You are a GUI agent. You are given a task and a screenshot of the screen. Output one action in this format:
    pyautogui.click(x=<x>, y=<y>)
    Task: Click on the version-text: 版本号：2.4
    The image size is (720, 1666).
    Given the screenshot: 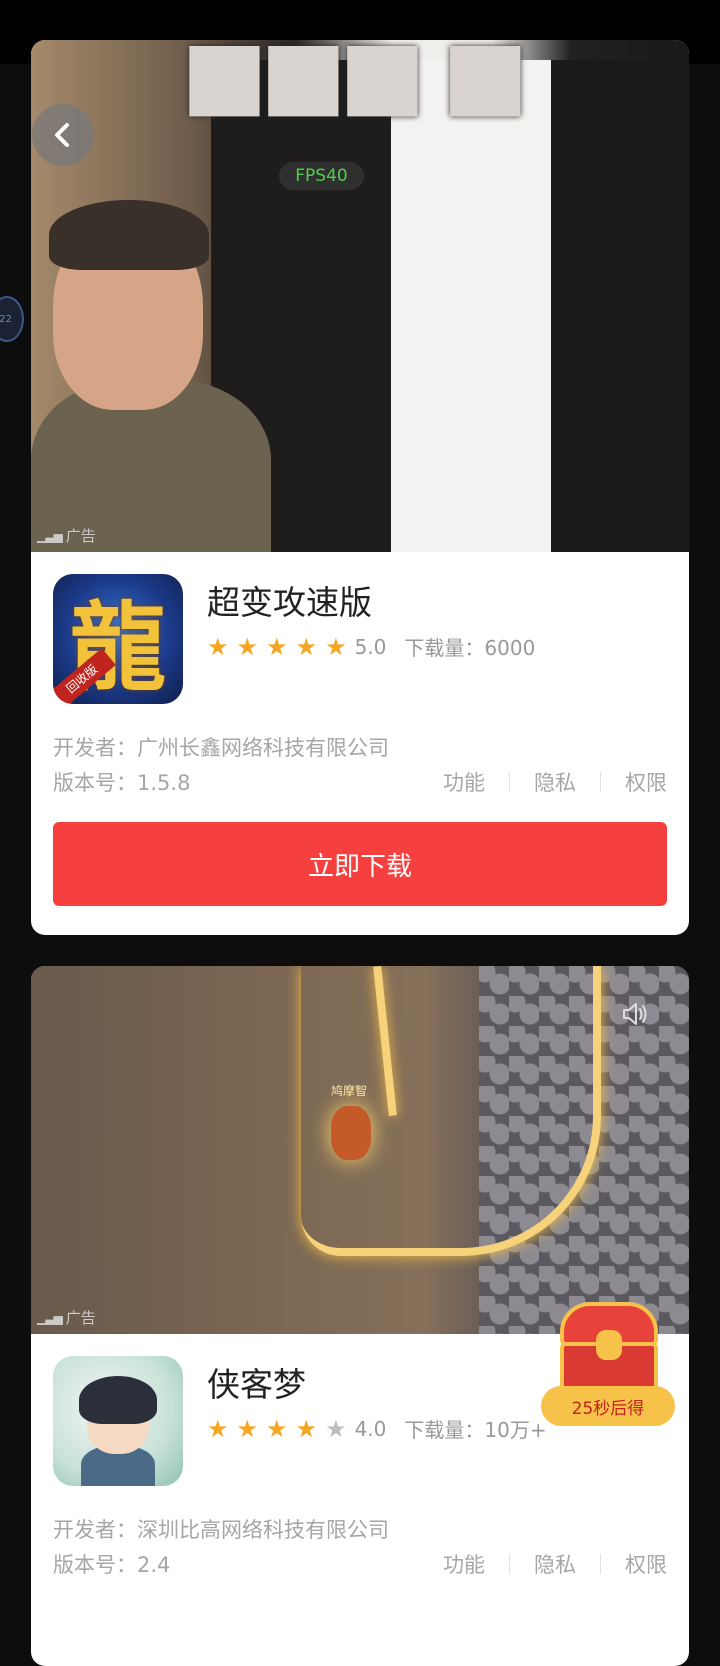 What is the action you would take?
    pyautogui.click(x=112, y=1565)
    